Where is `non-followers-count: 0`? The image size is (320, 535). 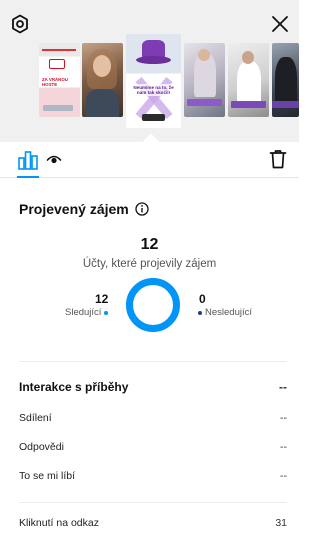
non-followers-count: 0 is located at coordinates (202, 299).